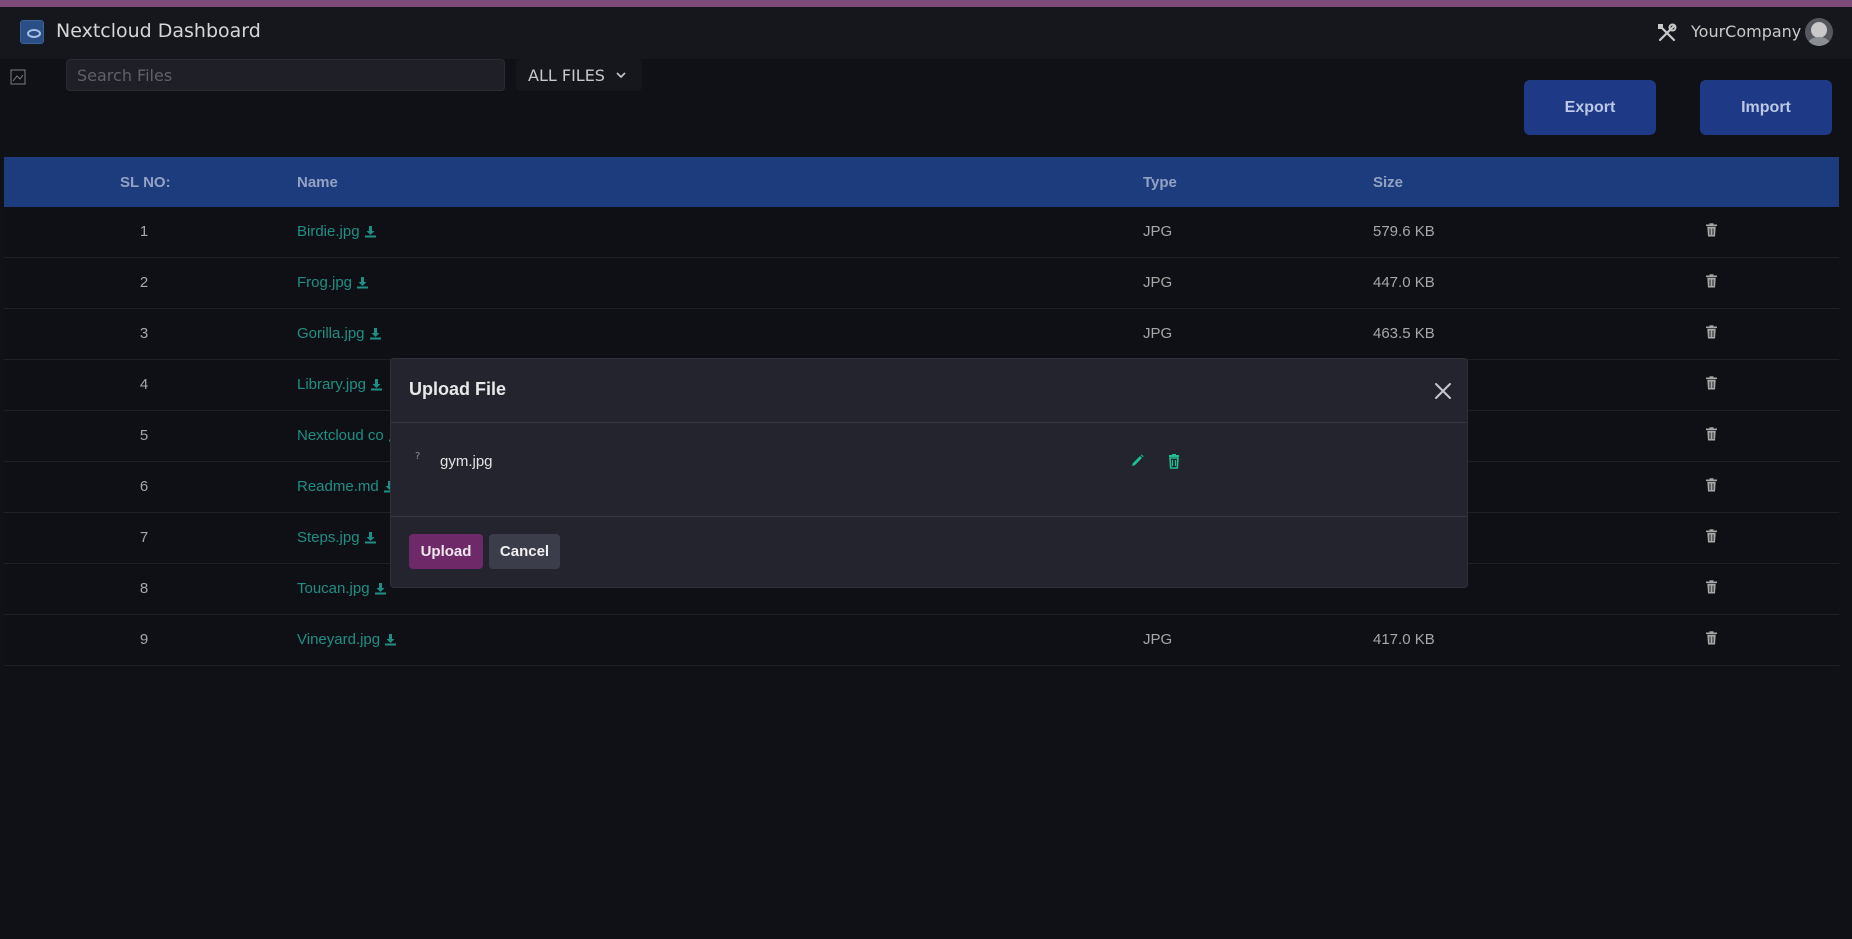  I want to click on file-link: Frog.jpg, so click(333, 282).